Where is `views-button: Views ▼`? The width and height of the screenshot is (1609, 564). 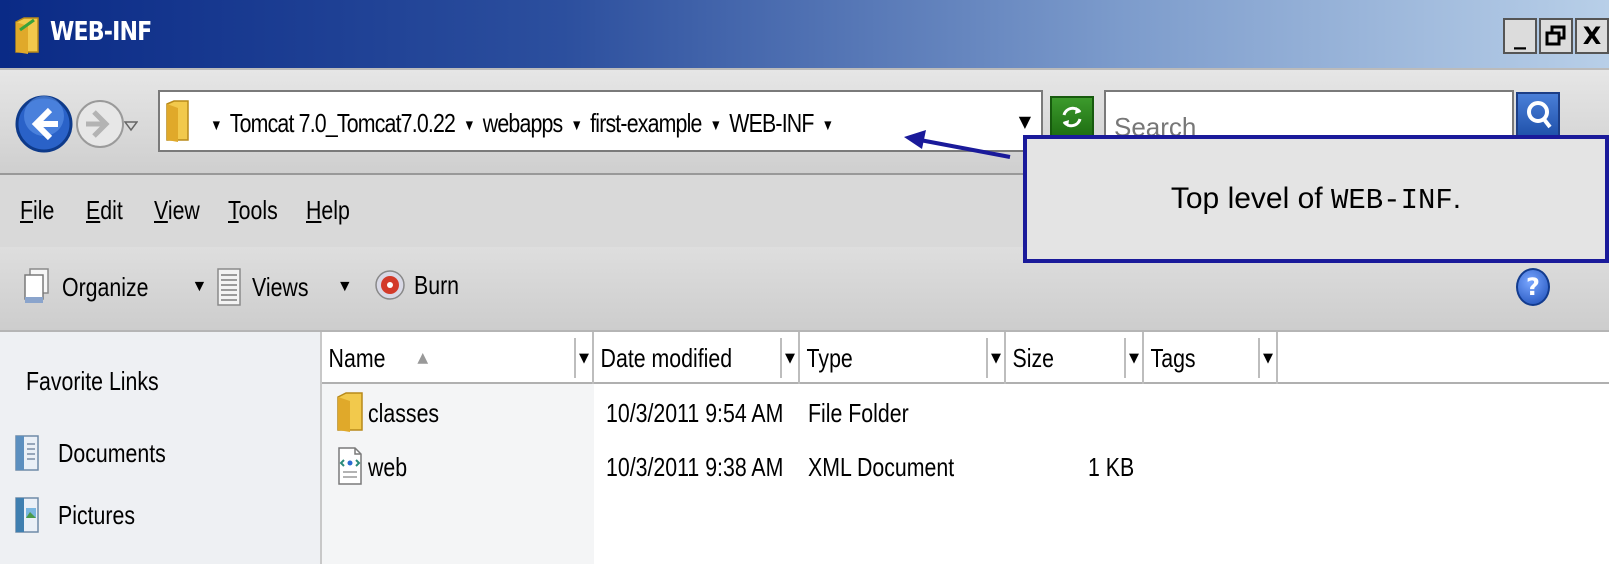
views-button: Views ▼ is located at coordinates (284, 287).